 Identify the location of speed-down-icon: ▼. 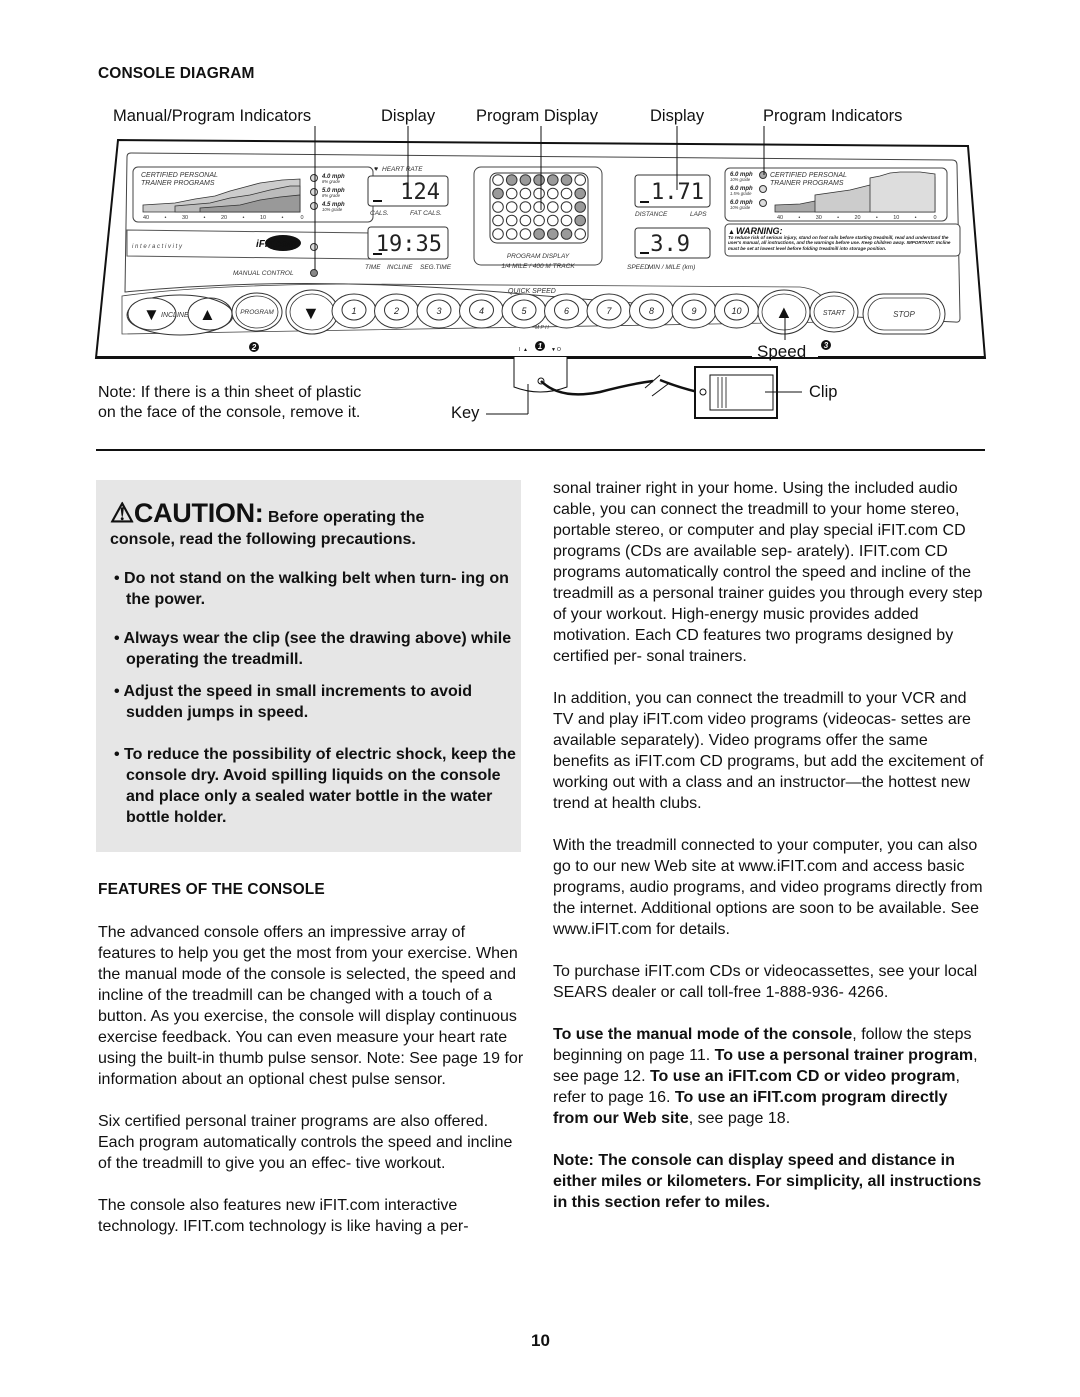
(311, 313).